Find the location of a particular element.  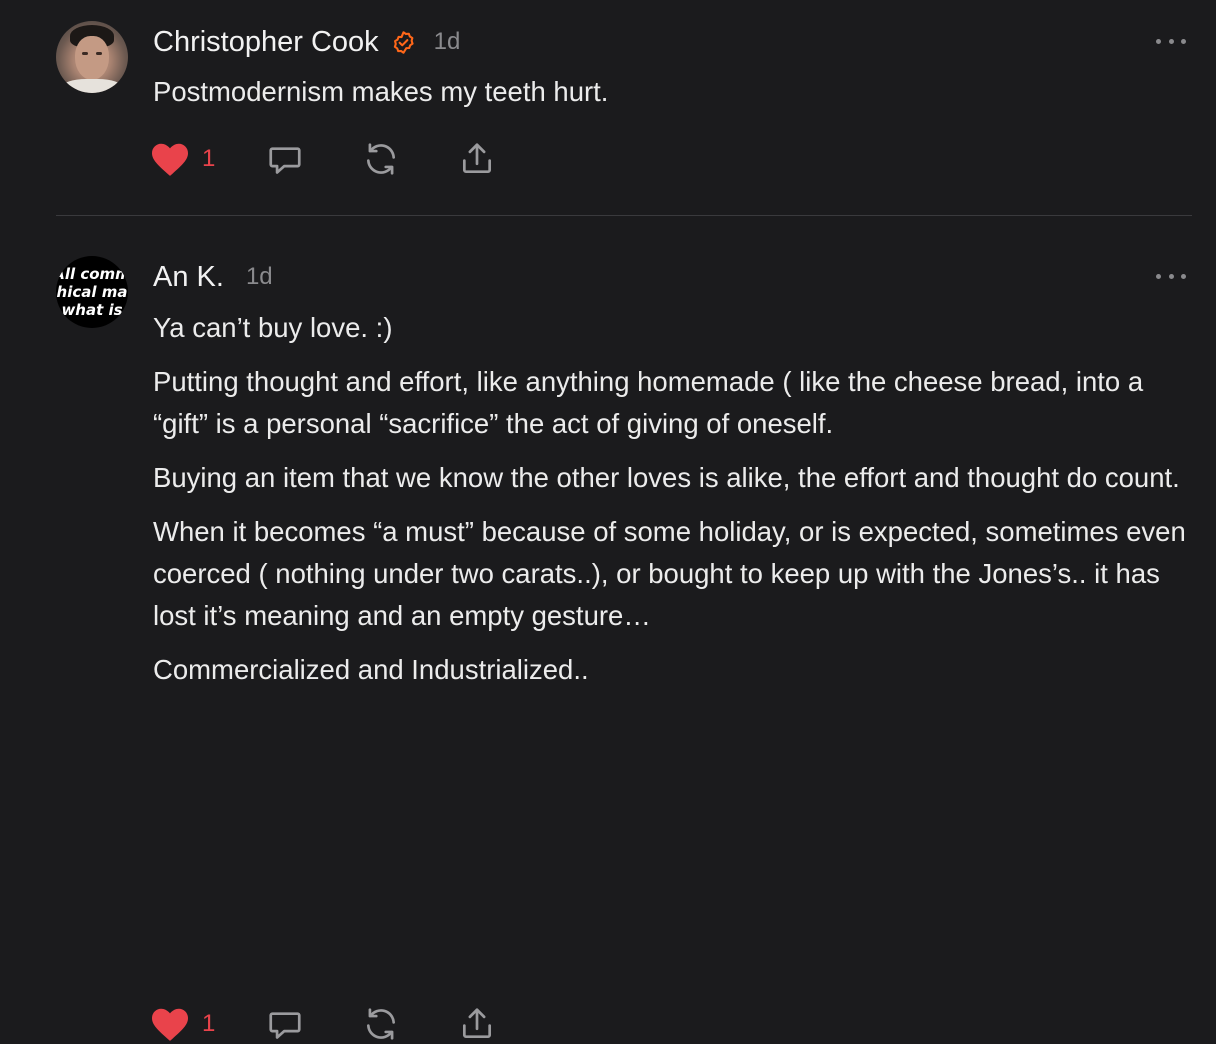

post-divider is located at coordinates (624, 215).